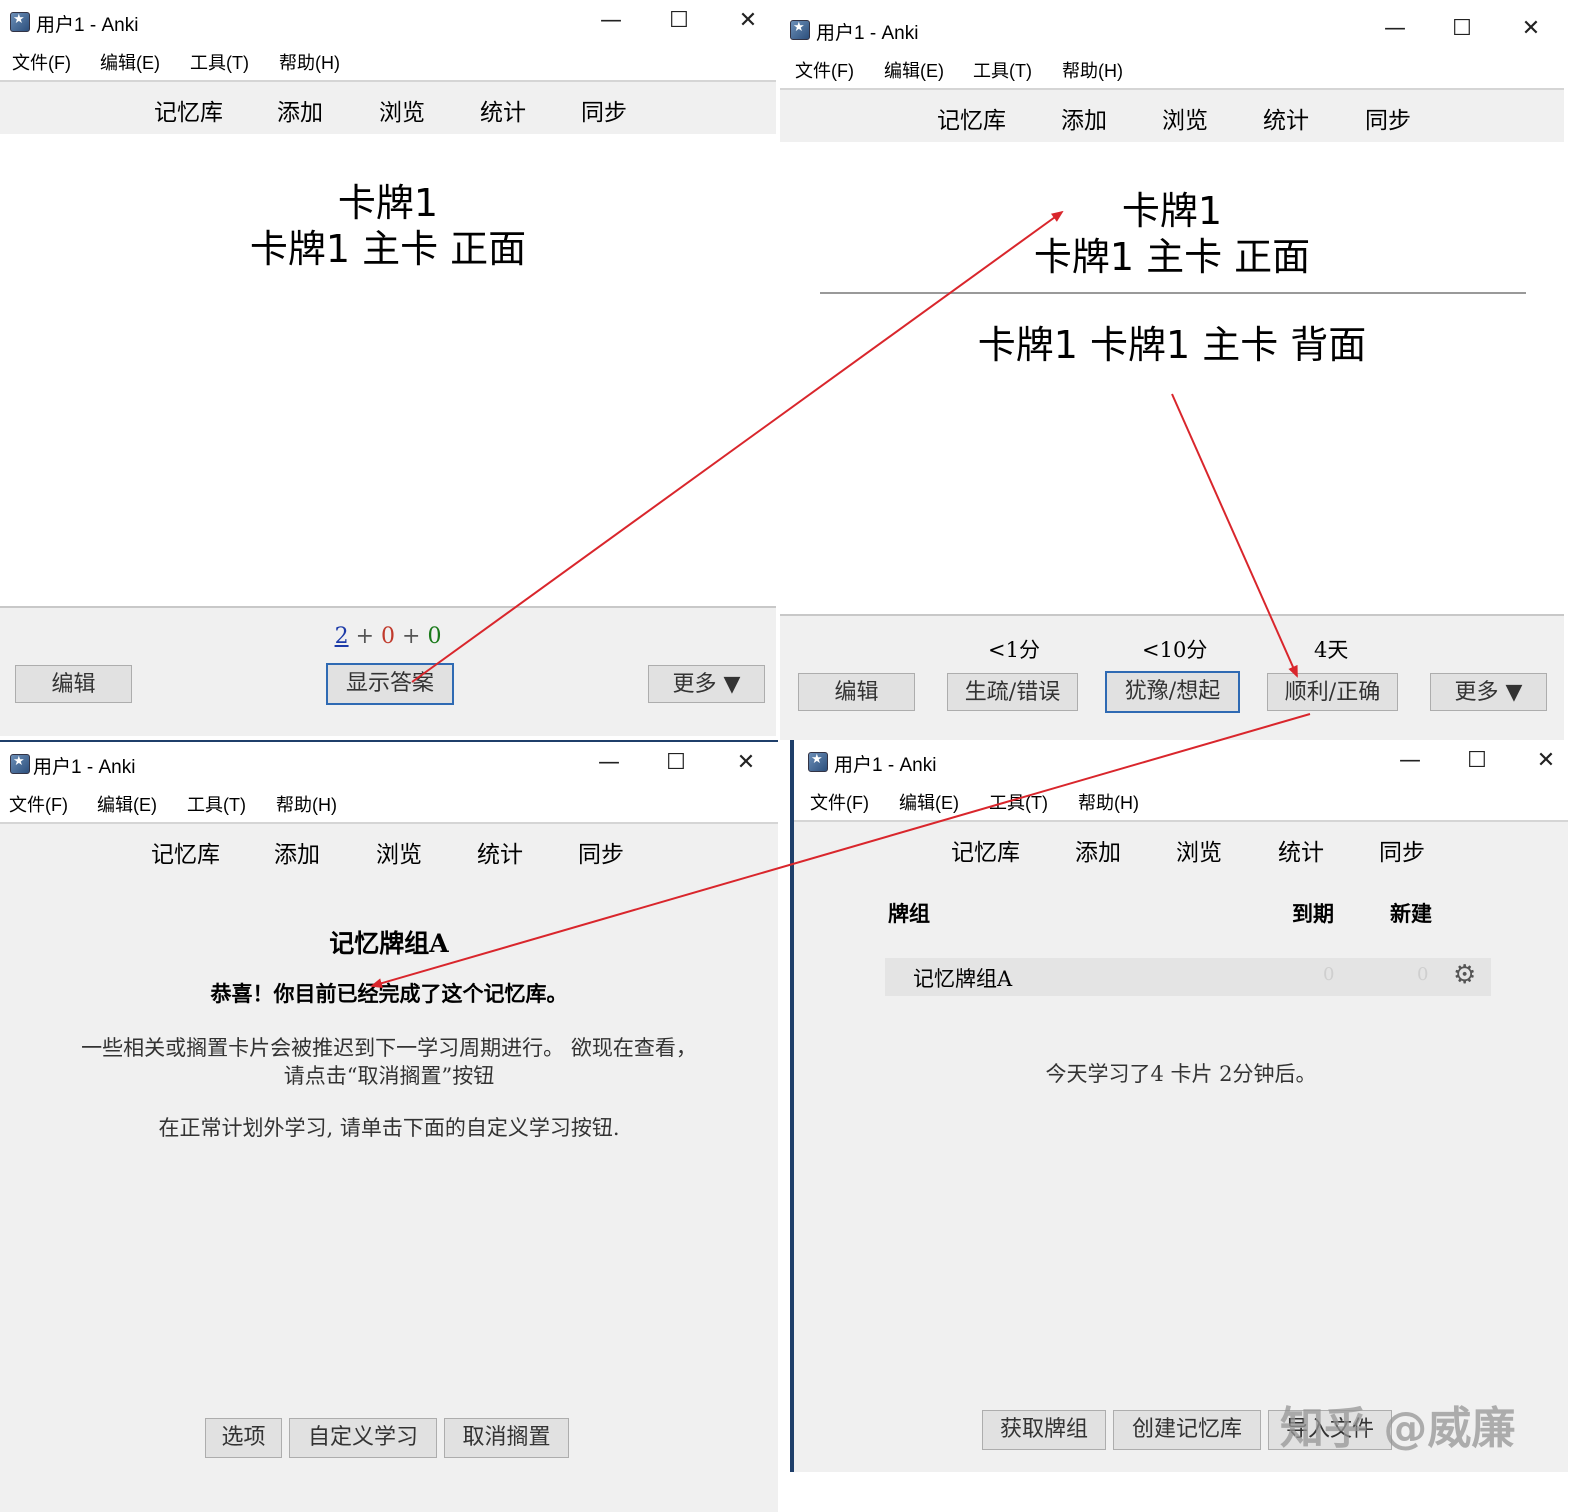 The height and width of the screenshot is (1512, 1596). Describe the element at coordinates (1187, 1430) in the screenshot. I see `create-deck-button: 创建记忆库` at that location.